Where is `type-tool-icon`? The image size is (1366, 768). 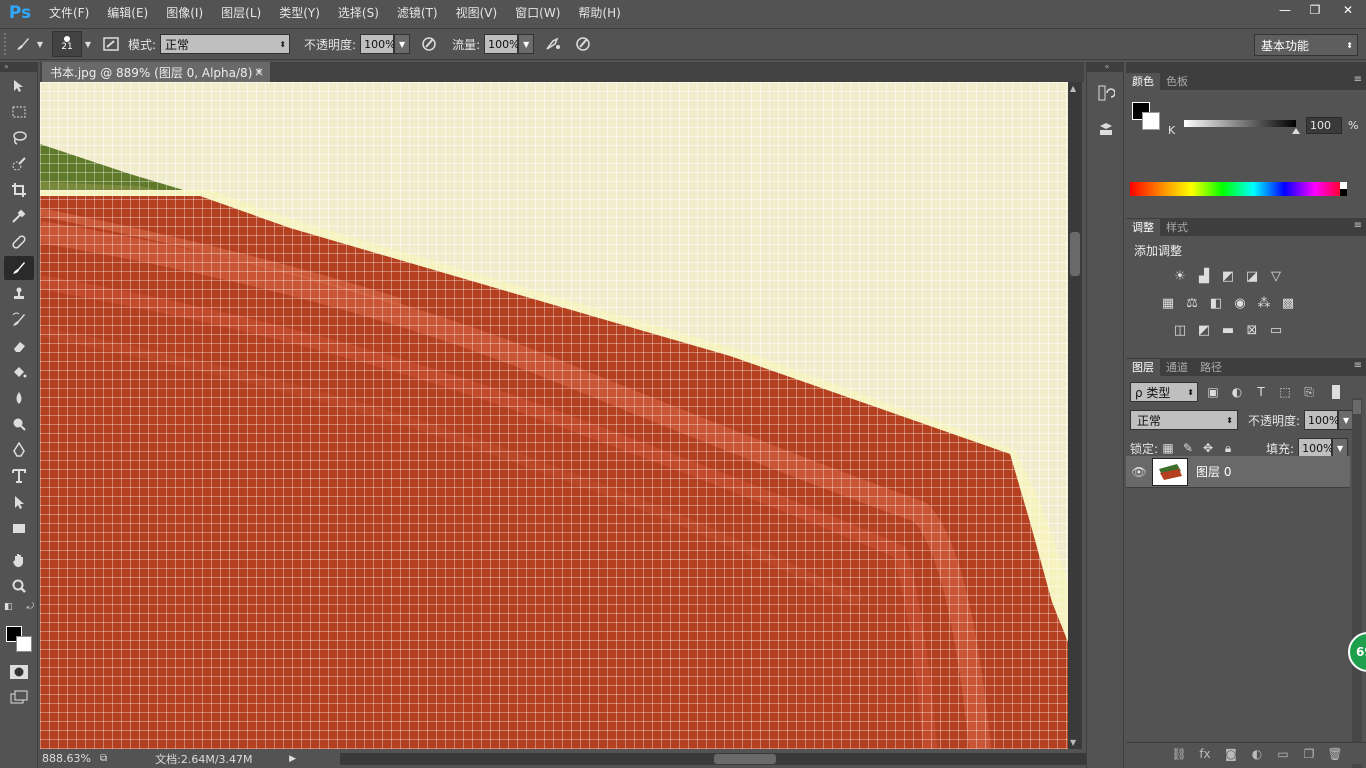
type-tool-icon is located at coordinates (19, 476).